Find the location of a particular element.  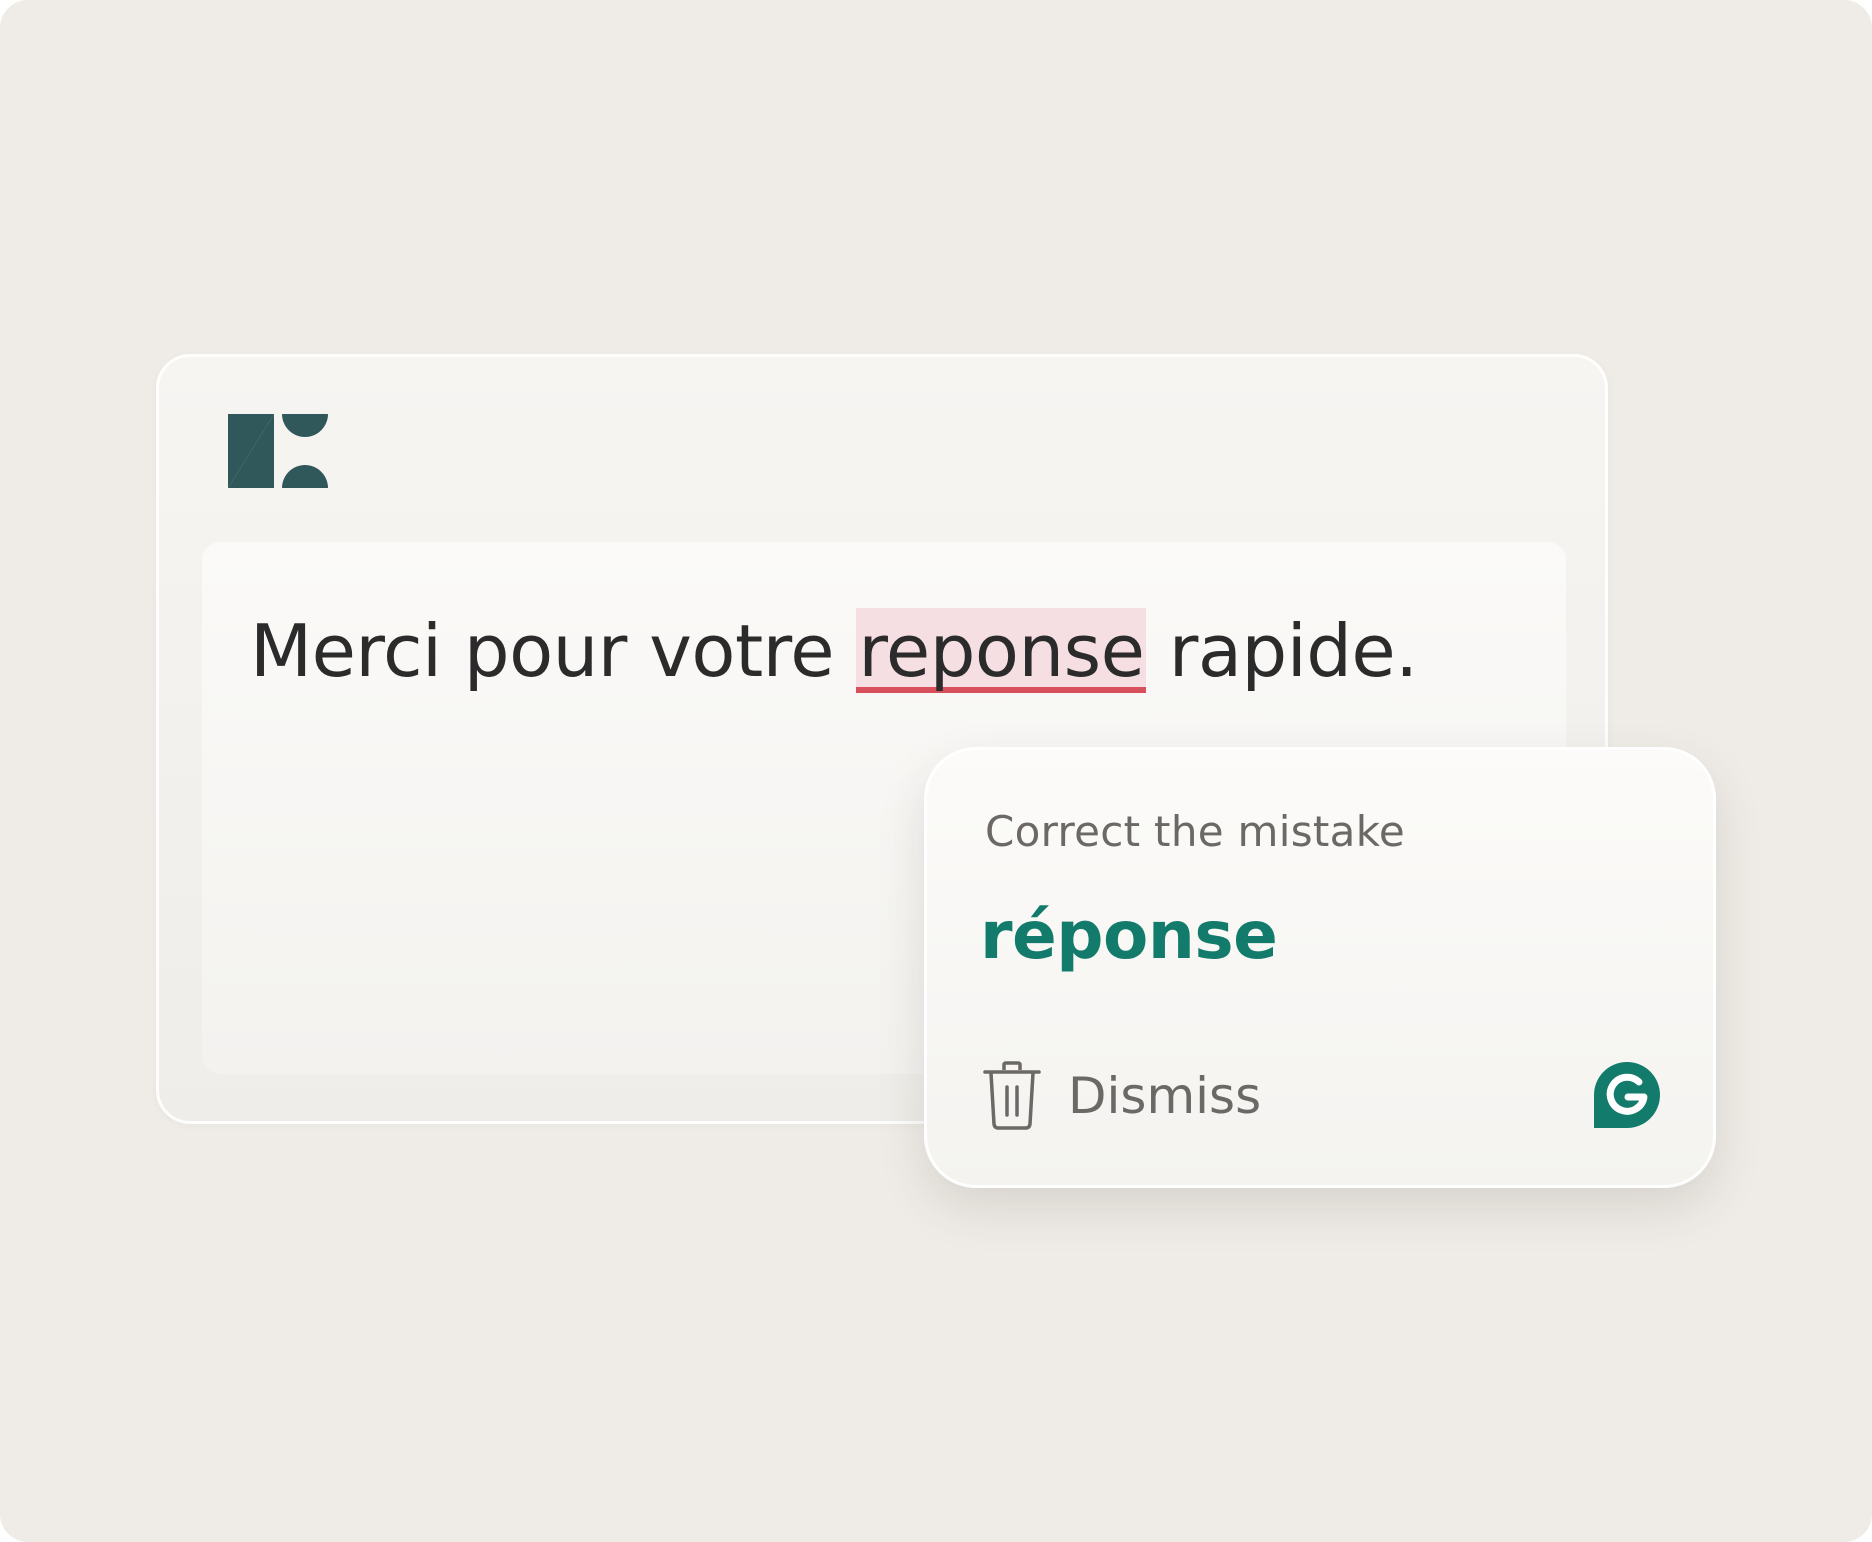

message-text: Merci pour votre reponse rapide. is located at coordinates (834, 650).